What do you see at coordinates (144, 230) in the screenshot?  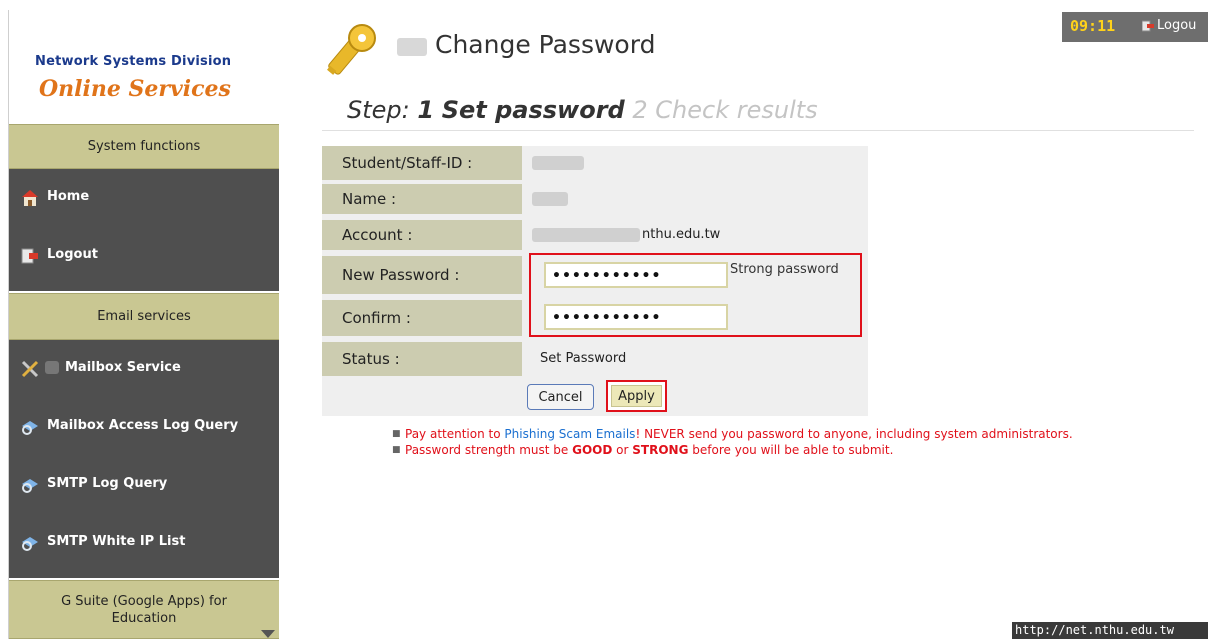 I see `menu-system-functions: Home Logout` at bounding box center [144, 230].